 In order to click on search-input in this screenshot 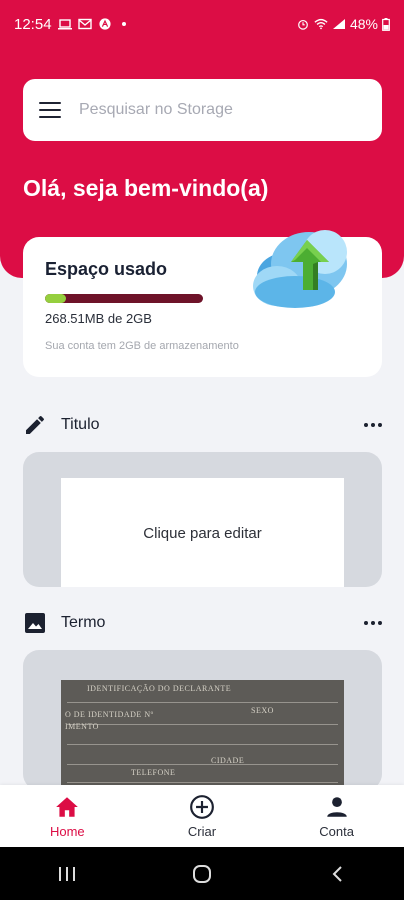, I will do `click(214, 110)`.